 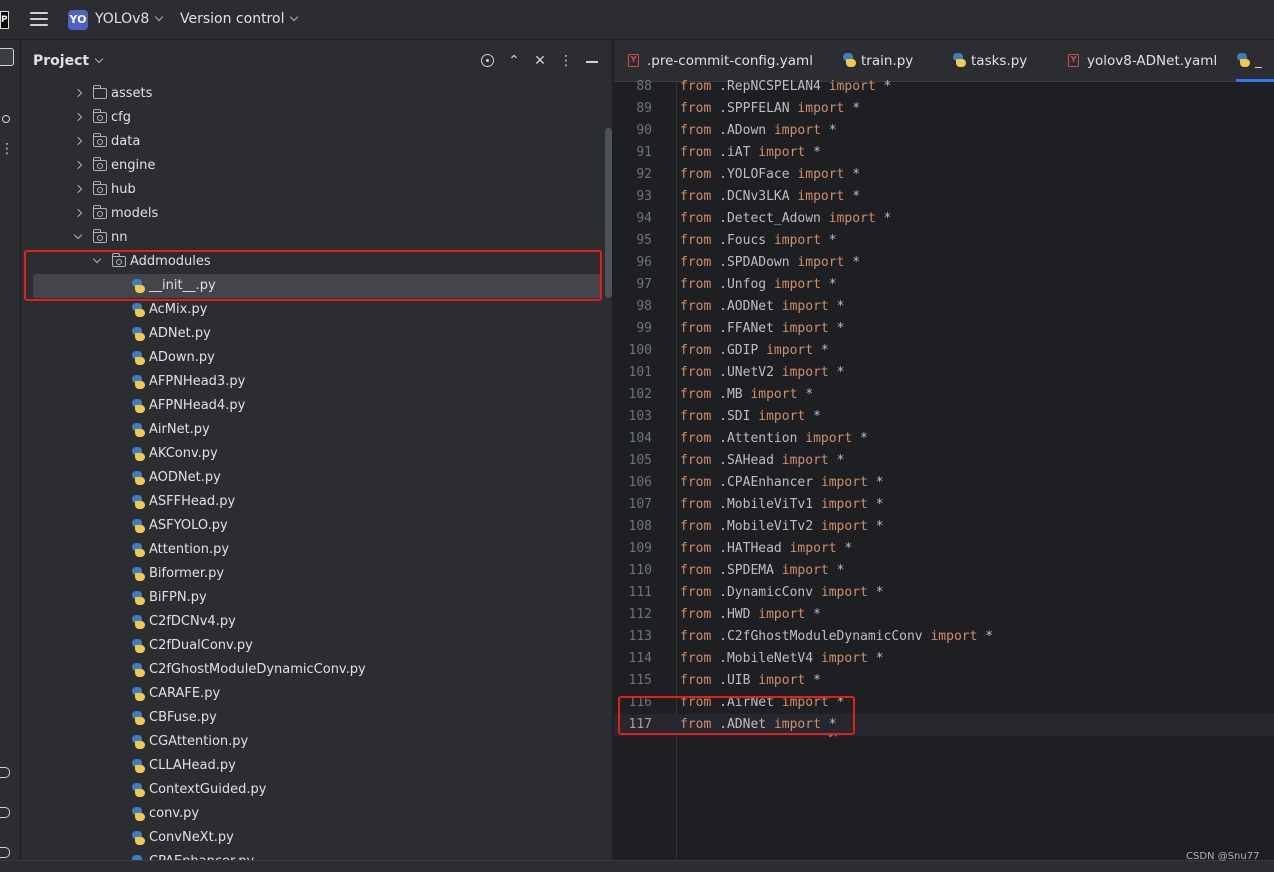 I want to click on project-badge: YO, so click(x=78, y=20).